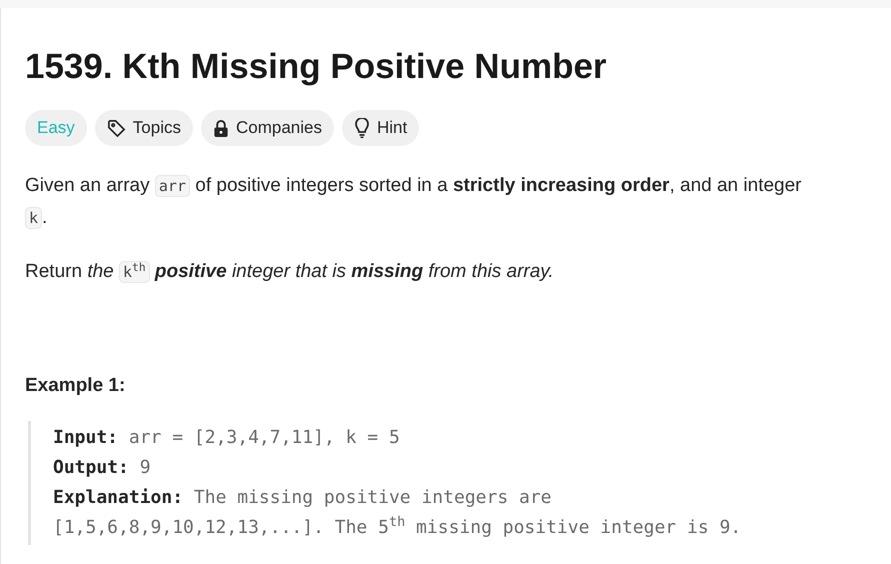  I want to click on problem-title: 1539. Kth Missing Positive Number, so click(316, 67).